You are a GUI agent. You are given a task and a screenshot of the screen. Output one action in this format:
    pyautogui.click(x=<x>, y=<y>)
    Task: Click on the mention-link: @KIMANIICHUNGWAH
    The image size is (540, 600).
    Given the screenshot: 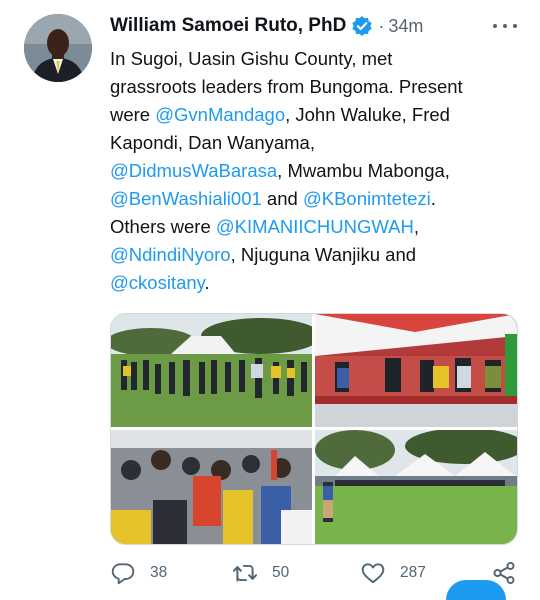 What is the action you would take?
    pyautogui.click(x=315, y=226)
    